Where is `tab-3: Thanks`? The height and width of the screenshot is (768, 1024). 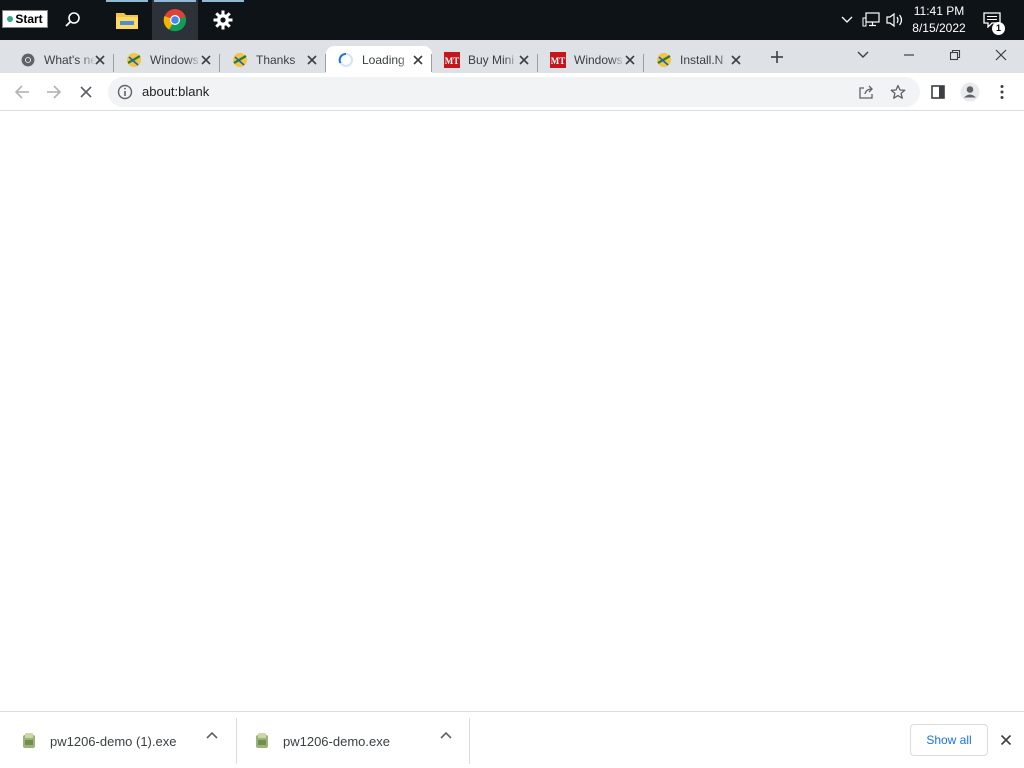
tab-3: Thanks is located at coordinates (273, 59).